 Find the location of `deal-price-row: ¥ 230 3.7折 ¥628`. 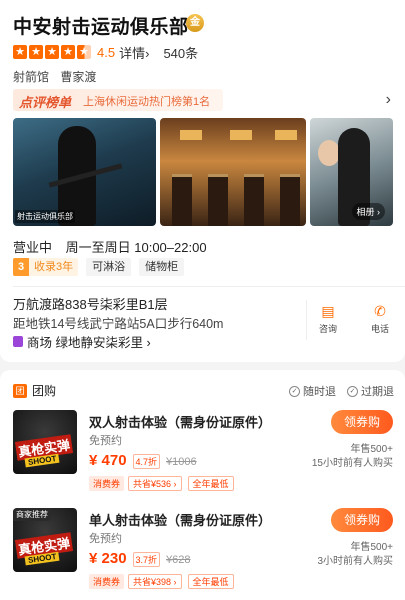

deal-price-row: ¥ 230 3.7折 ¥628 is located at coordinates (140, 558).